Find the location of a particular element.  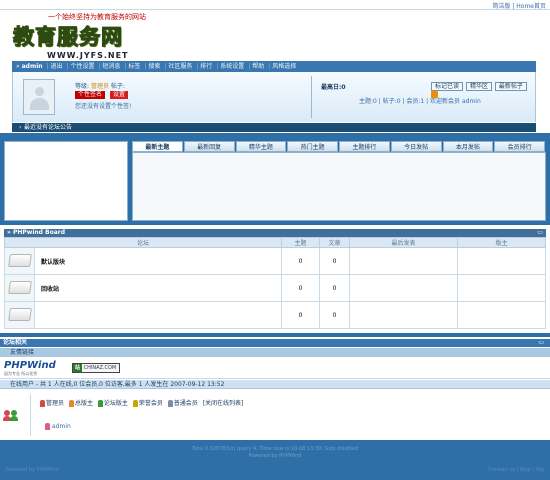

tab-latest-topics: 最新主题 is located at coordinates (157, 146).